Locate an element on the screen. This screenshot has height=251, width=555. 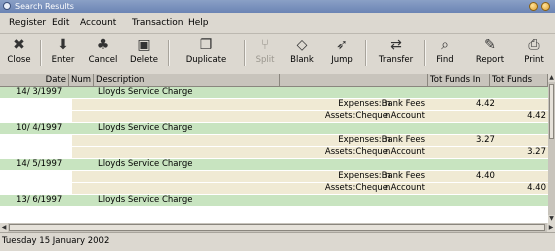
horizontal-scrollbar: ◀ ▶ is located at coordinates (277, 227).